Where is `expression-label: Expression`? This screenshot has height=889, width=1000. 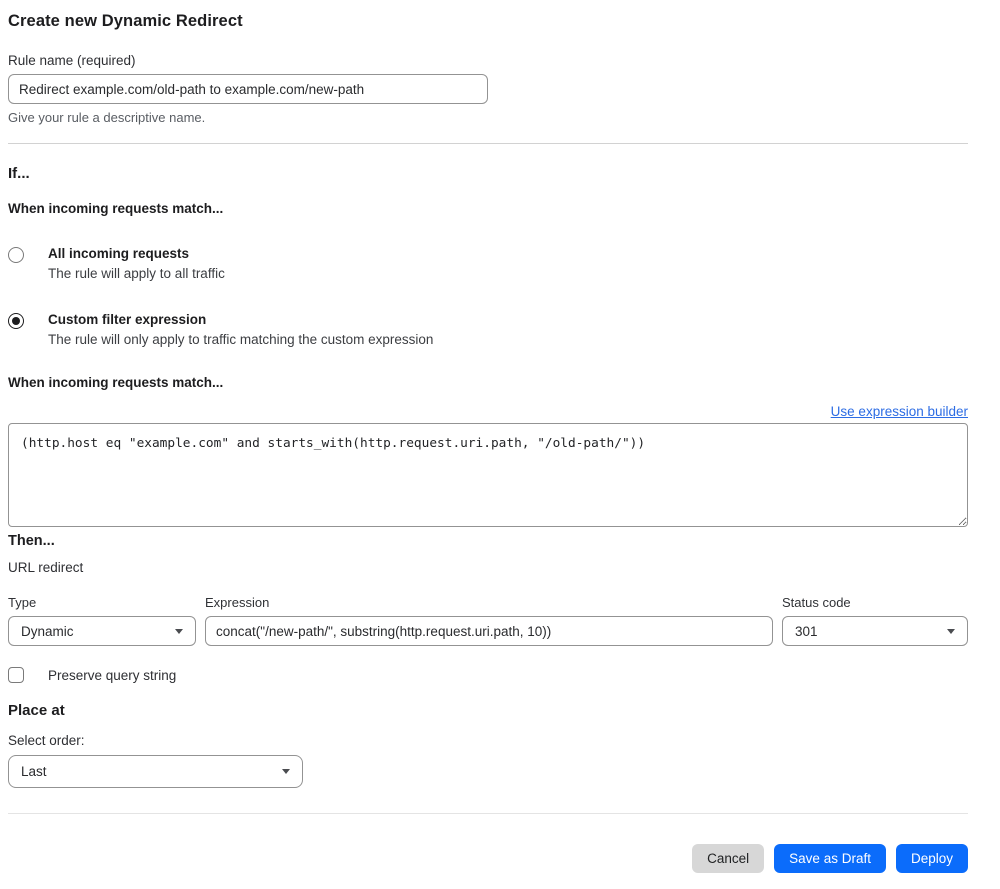
expression-label: Expression is located at coordinates (237, 602).